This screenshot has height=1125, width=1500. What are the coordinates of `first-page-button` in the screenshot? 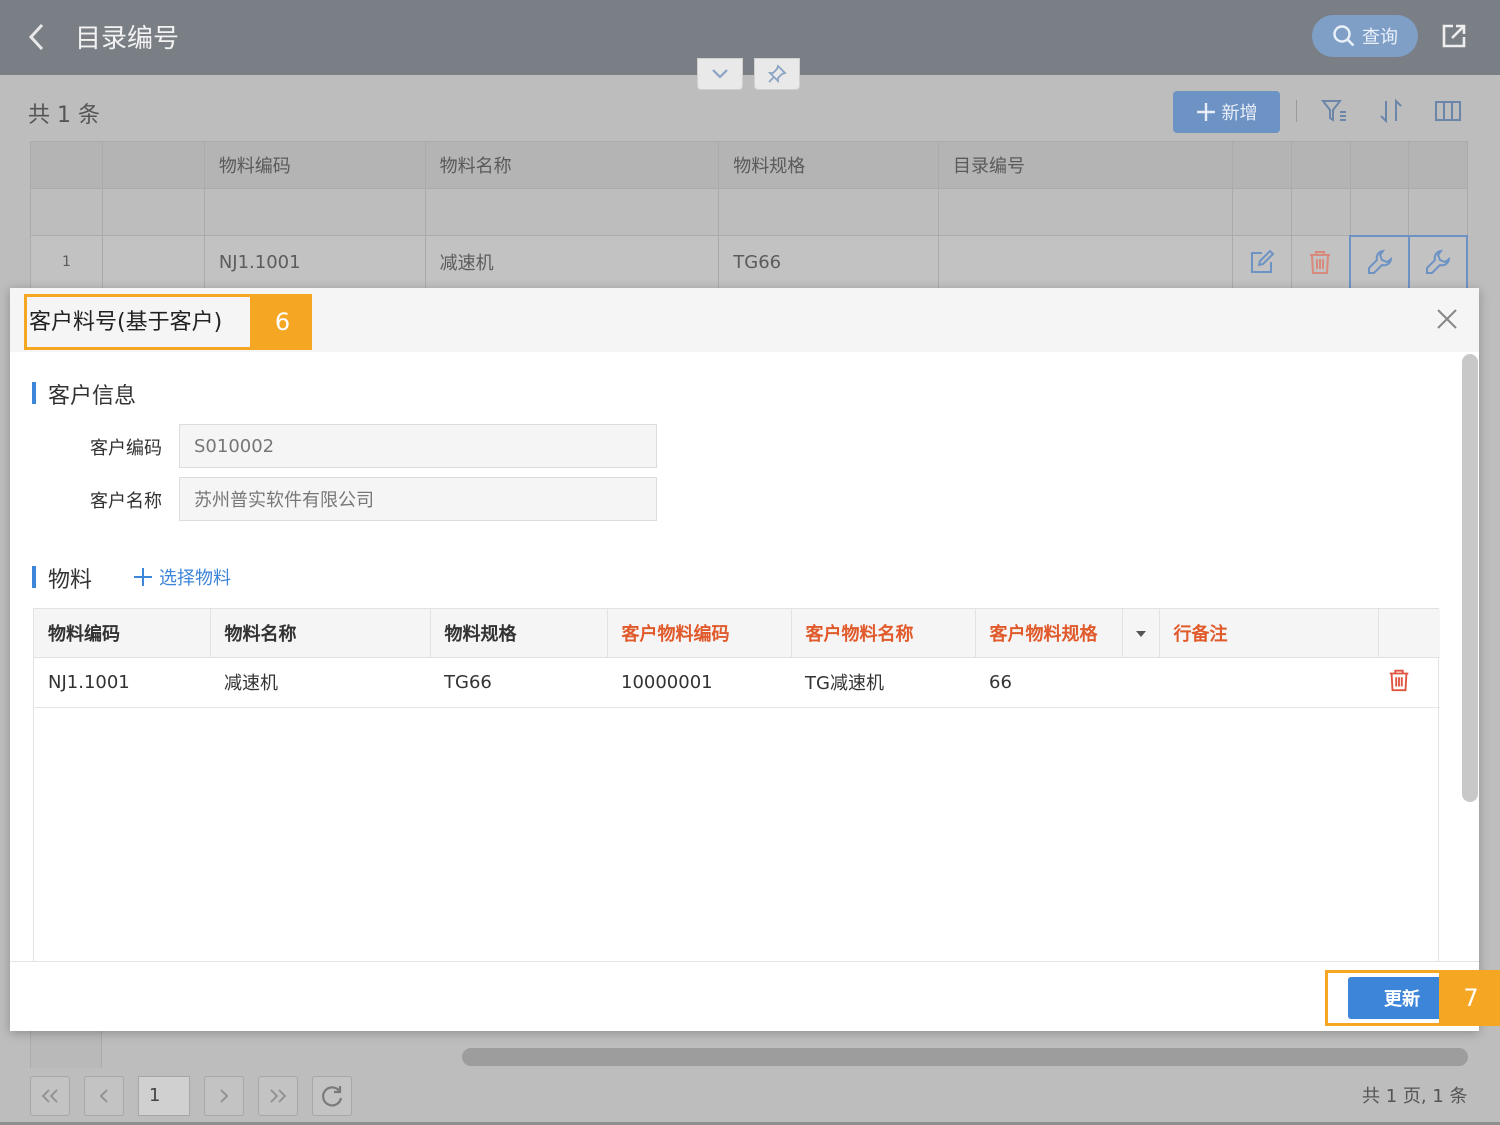 It's located at (50, 1096).